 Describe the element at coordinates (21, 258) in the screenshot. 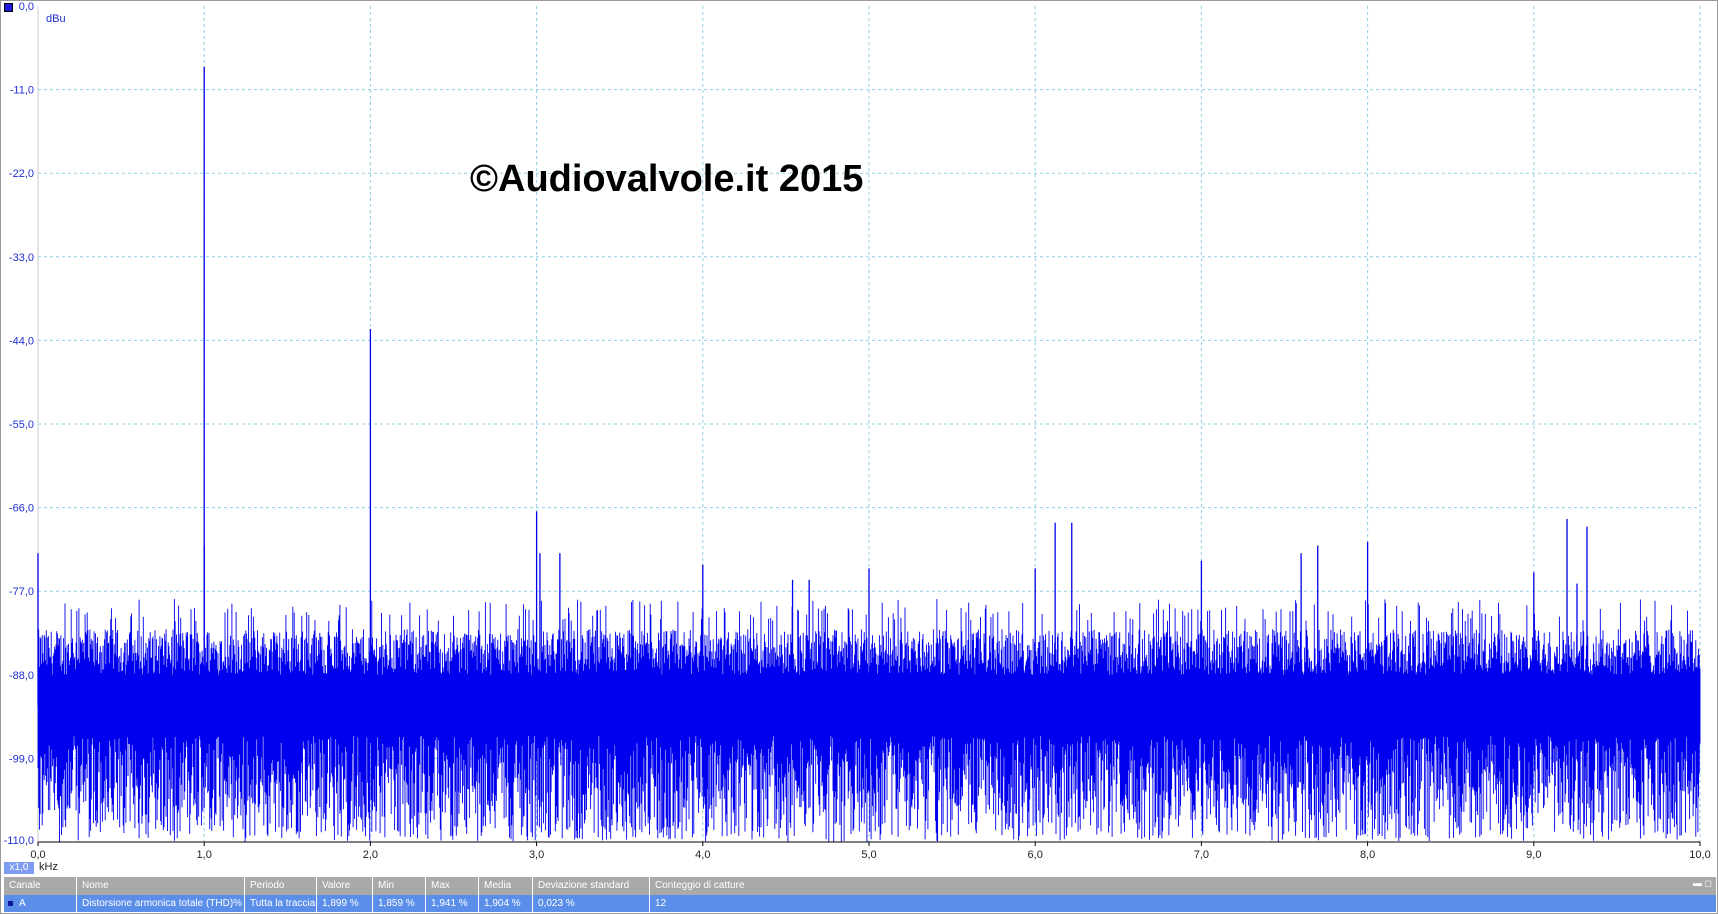

I see `y-tick-label: -33,0` at that location.